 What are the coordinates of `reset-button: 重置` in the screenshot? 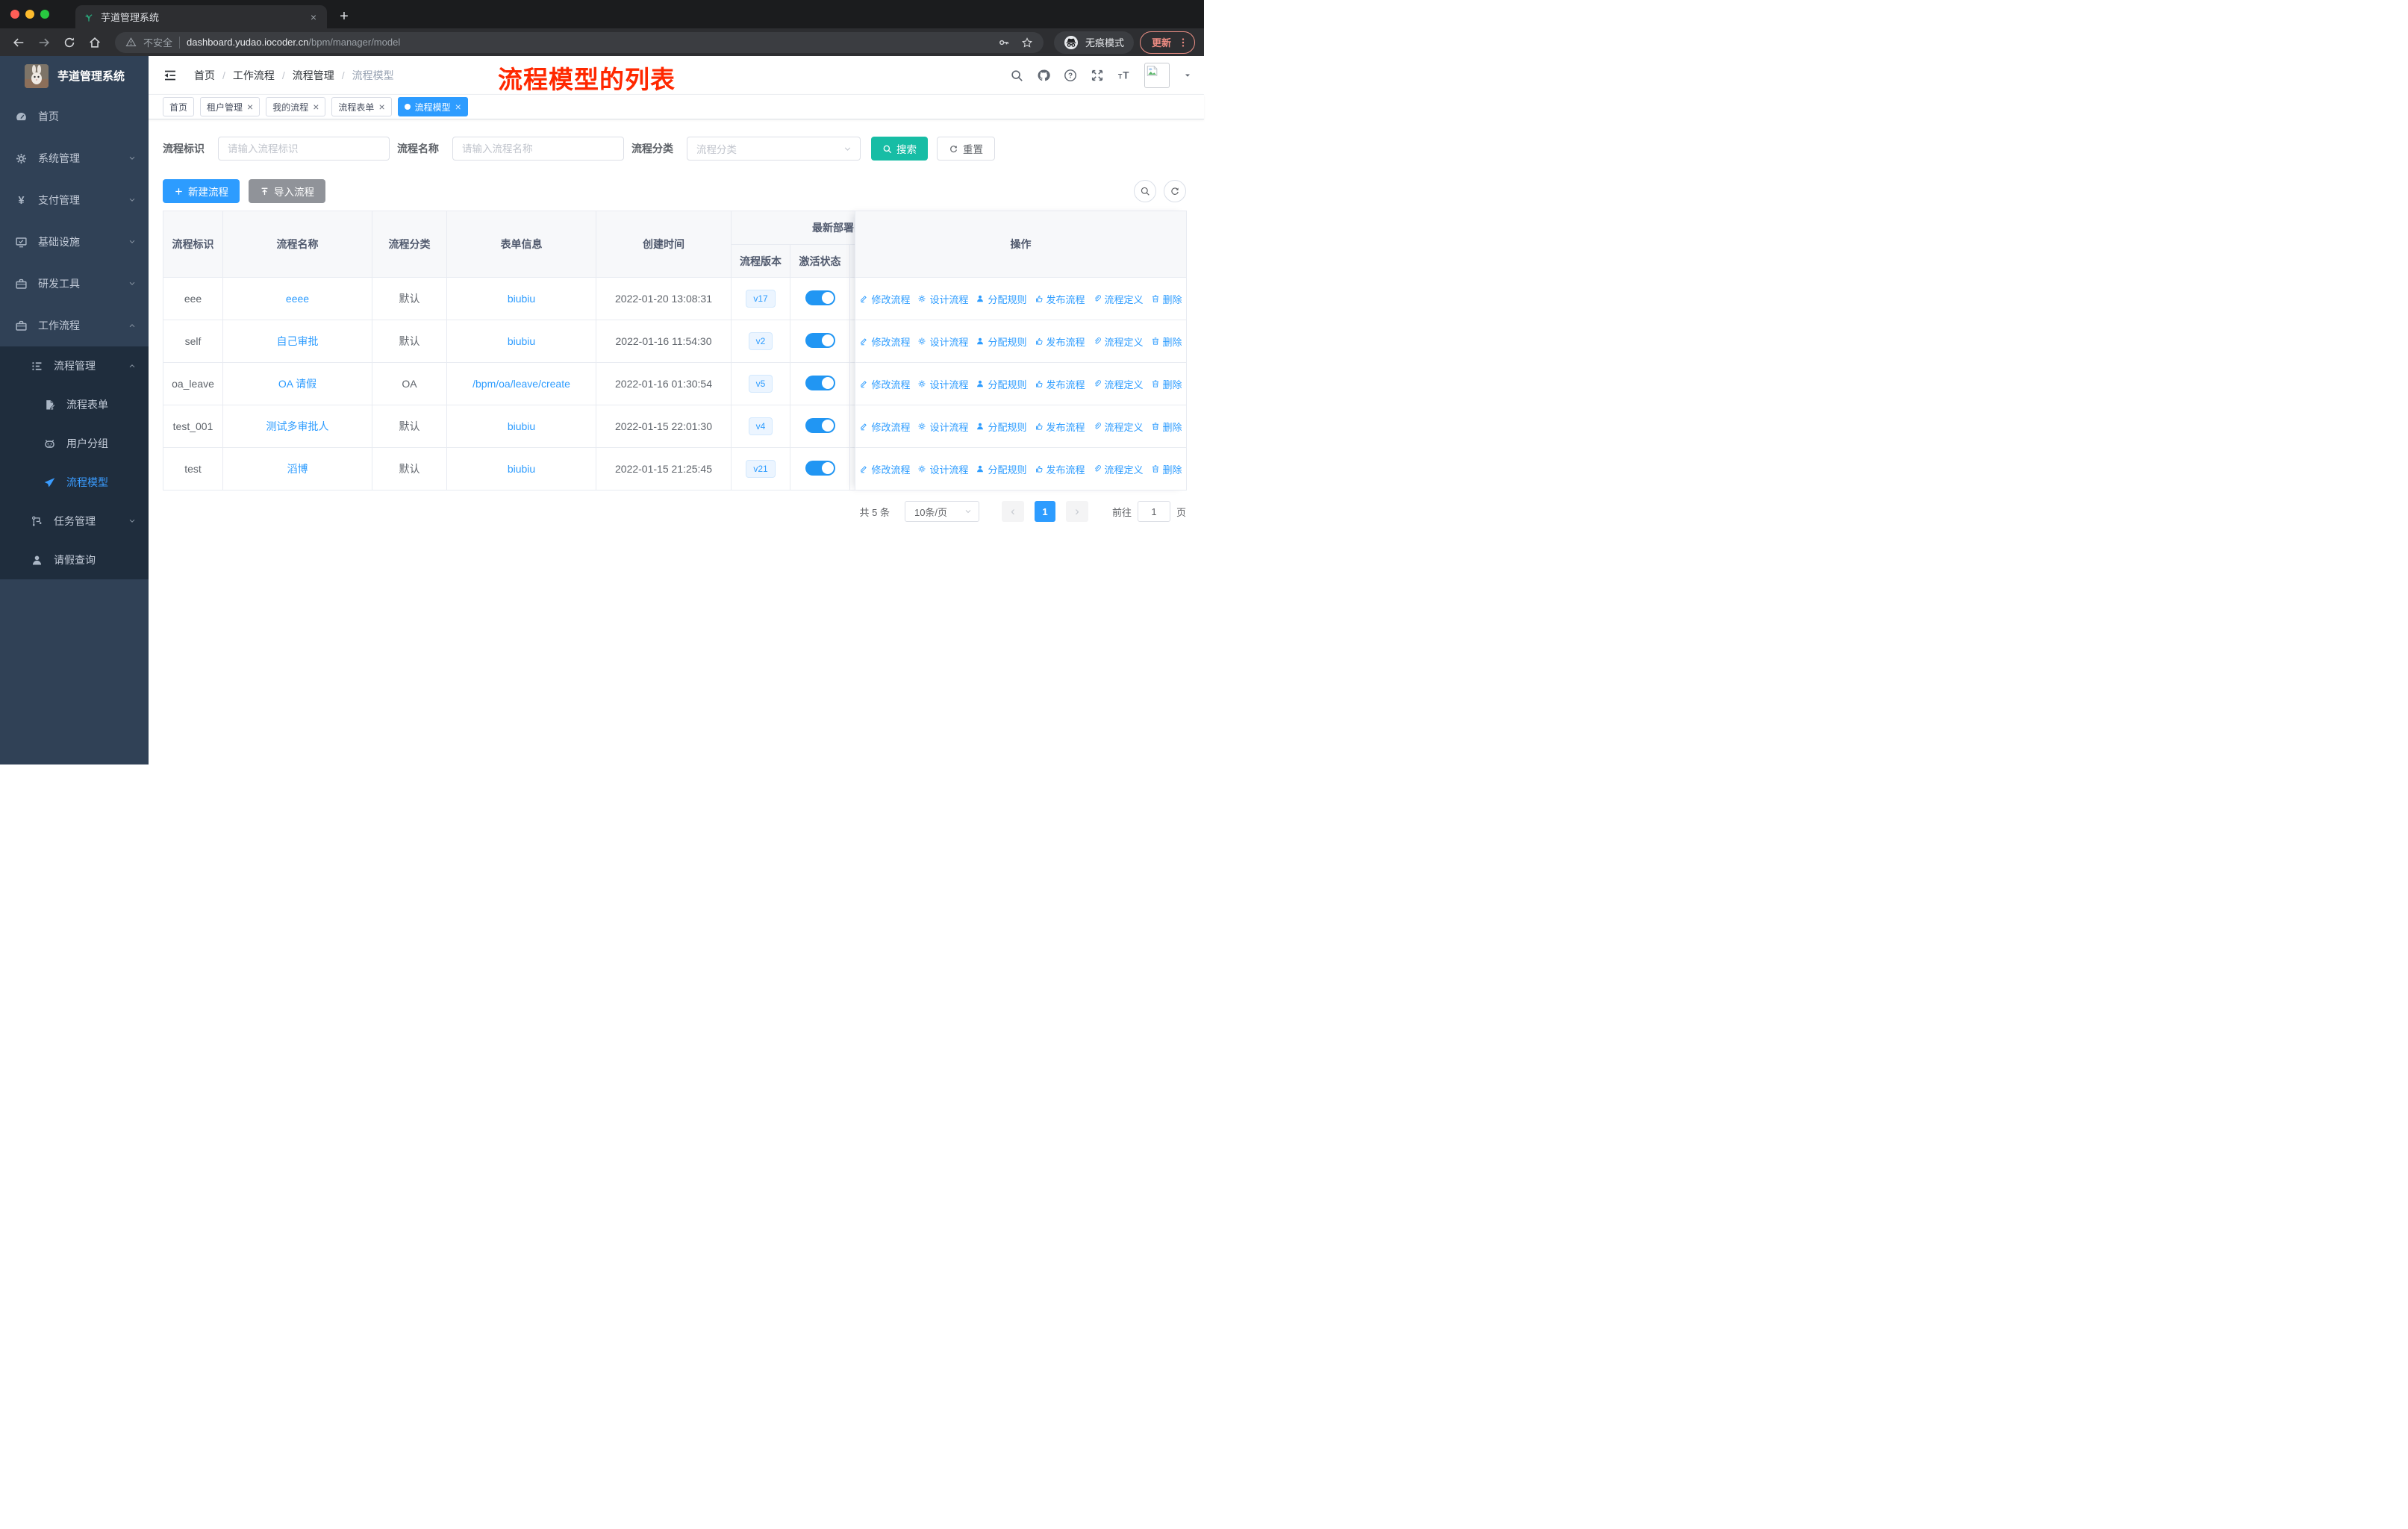 It's located at (966, 149).